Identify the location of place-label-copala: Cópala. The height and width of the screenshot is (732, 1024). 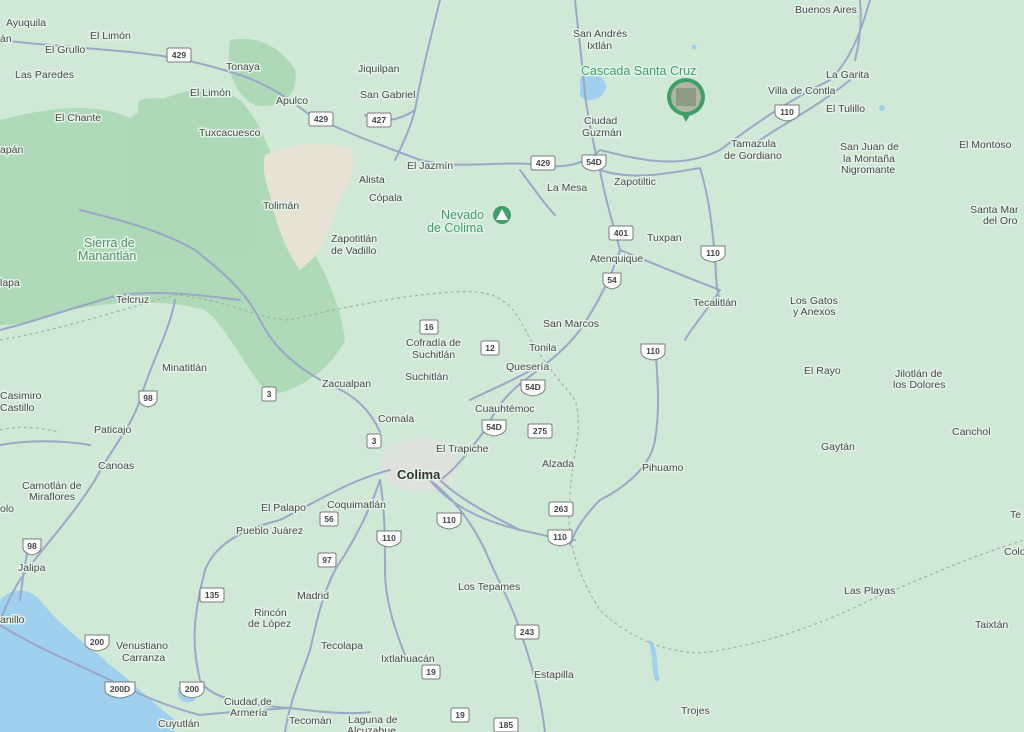
(385, 198).